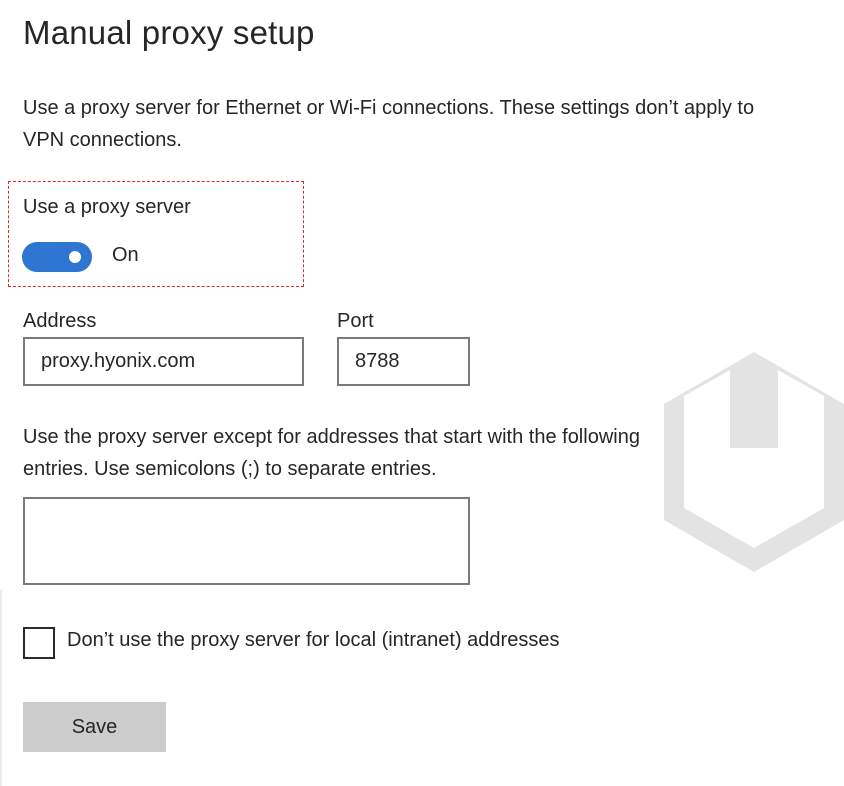 This screenshot has width=844, height=786. Describe the element at coordinates (754, 462) in the screenshot. I see `hyonix-logo-icon` at that location.